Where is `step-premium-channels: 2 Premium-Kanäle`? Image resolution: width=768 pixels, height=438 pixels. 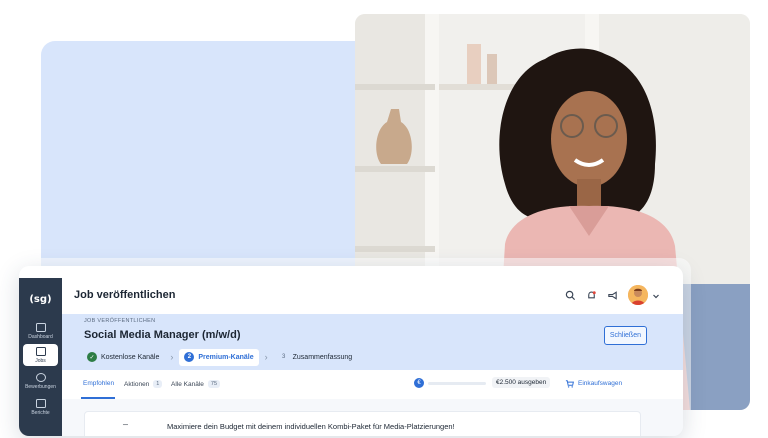 step-premium-channels: 2 Premium-Kanäle is located at coordinates (219, 357).